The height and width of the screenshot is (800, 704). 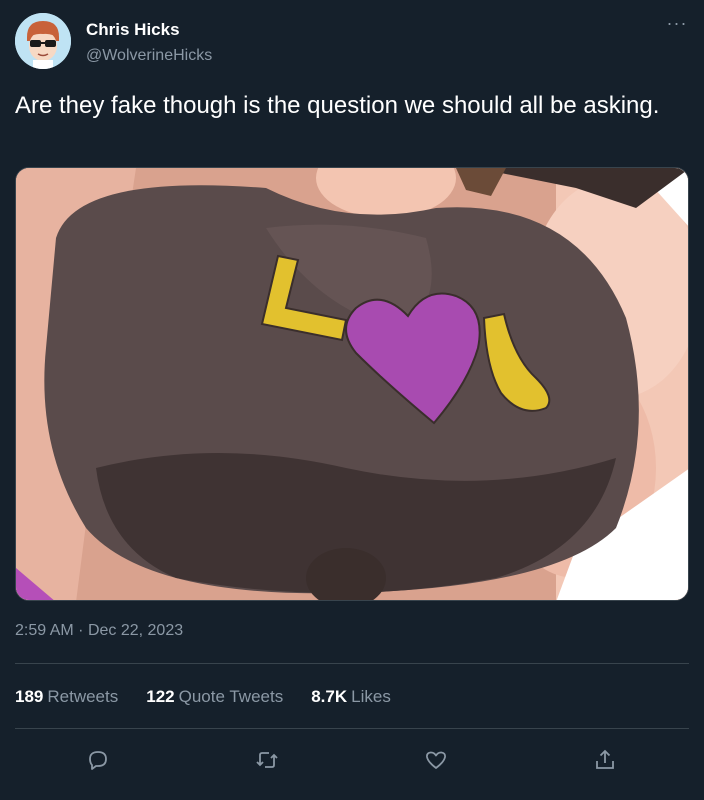 I want to click on user-handle: @WolverineHicks, so click(x=149, y=56).